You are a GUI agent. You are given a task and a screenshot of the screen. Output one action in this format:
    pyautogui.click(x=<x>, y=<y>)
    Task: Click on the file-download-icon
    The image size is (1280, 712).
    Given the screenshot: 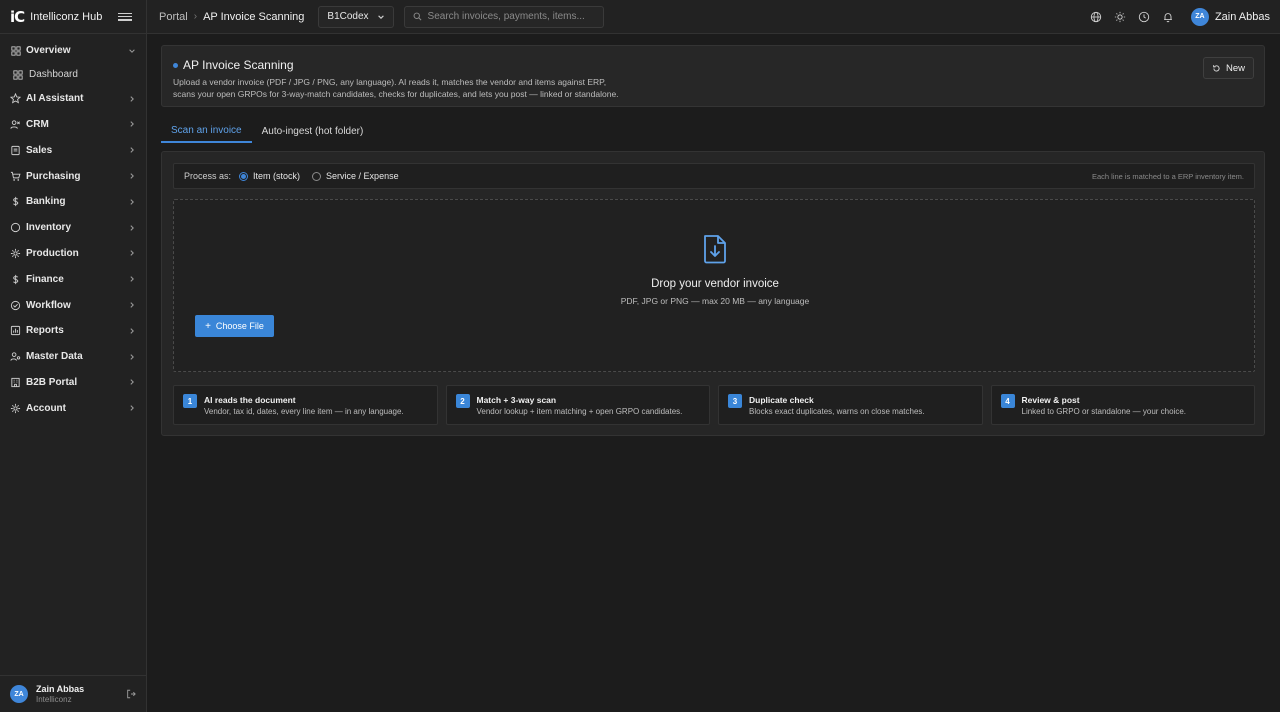 What is the action you would take?
    pyautogui.click(x=715, y=249)
    